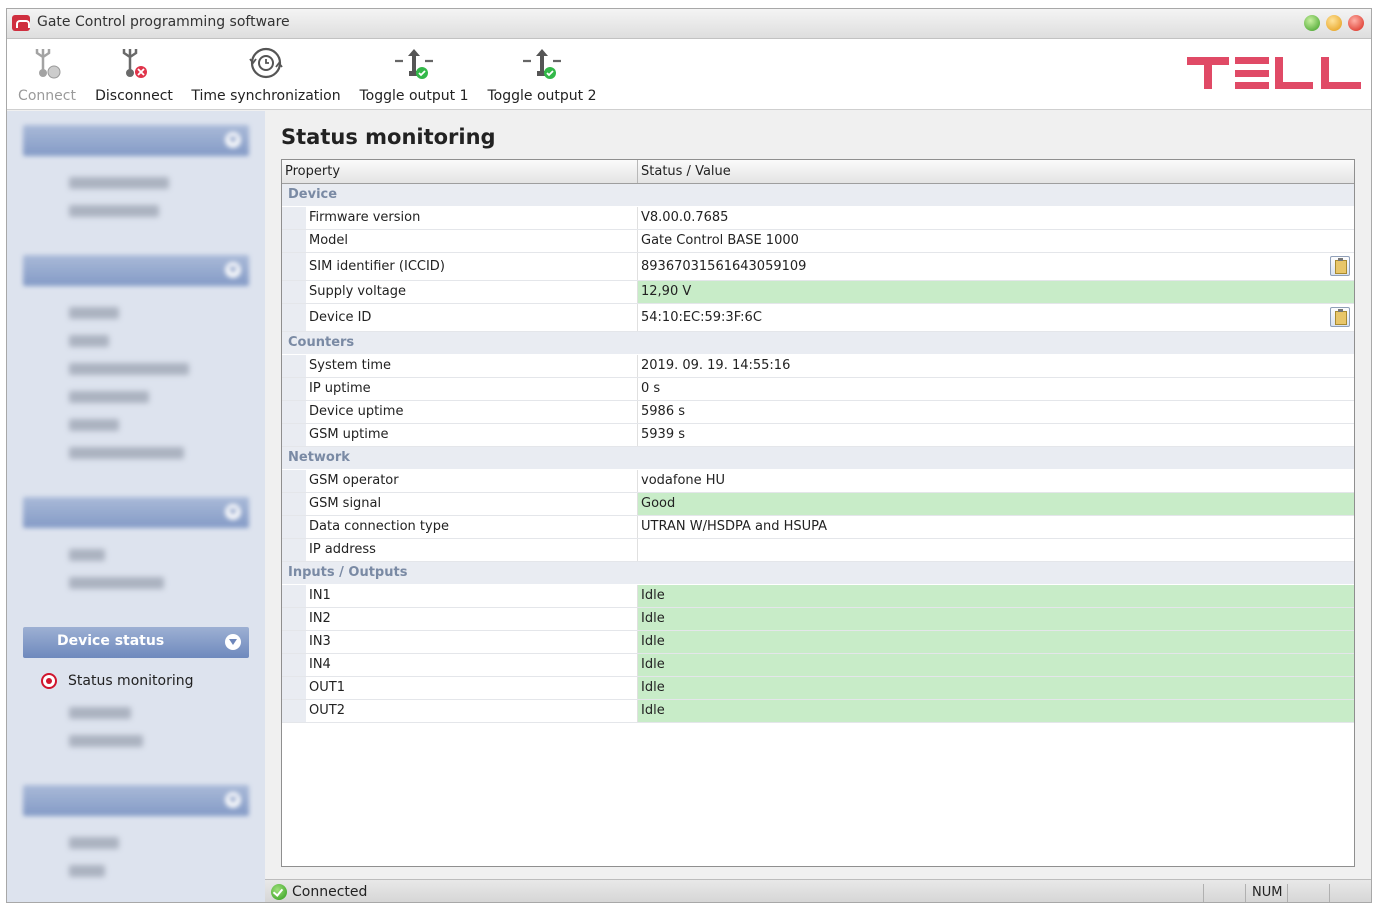 Image resolution: width=1378 pixels, height=903 pixels. What do you see at coordinates (472, 504) in the screenshot?
I see `property-name: GSM signal` at bounding box center [472, 504].